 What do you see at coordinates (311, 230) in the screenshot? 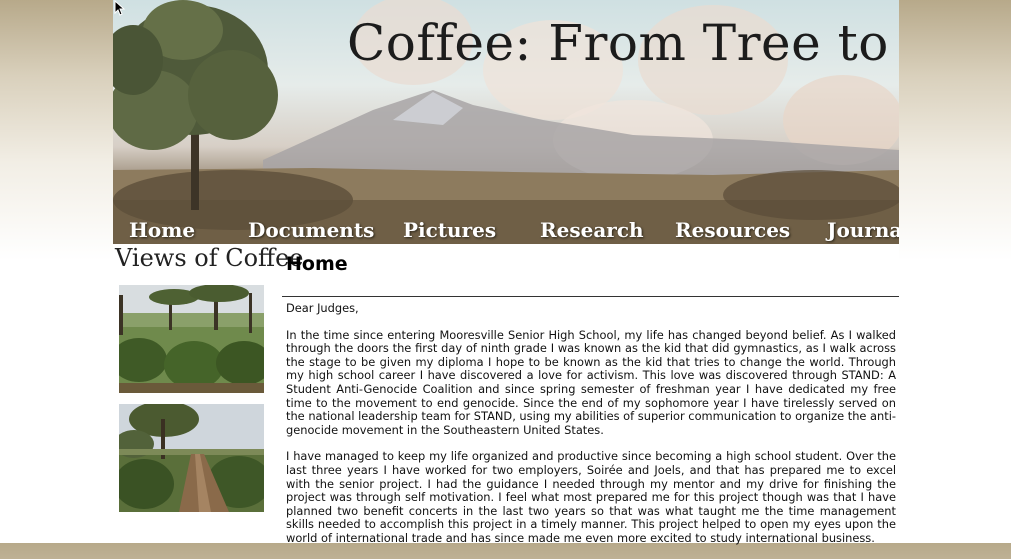
I see `nav-documents: Documents` at bounding box center [311, 230].